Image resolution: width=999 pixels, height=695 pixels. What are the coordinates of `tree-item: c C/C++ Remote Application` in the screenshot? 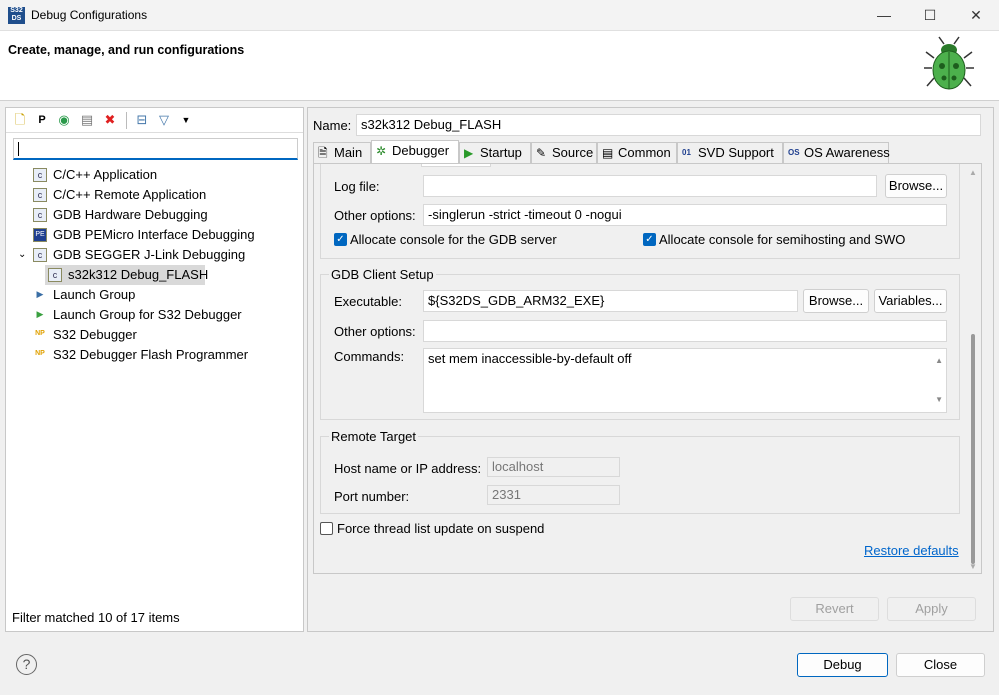 It's located at (154, 195).